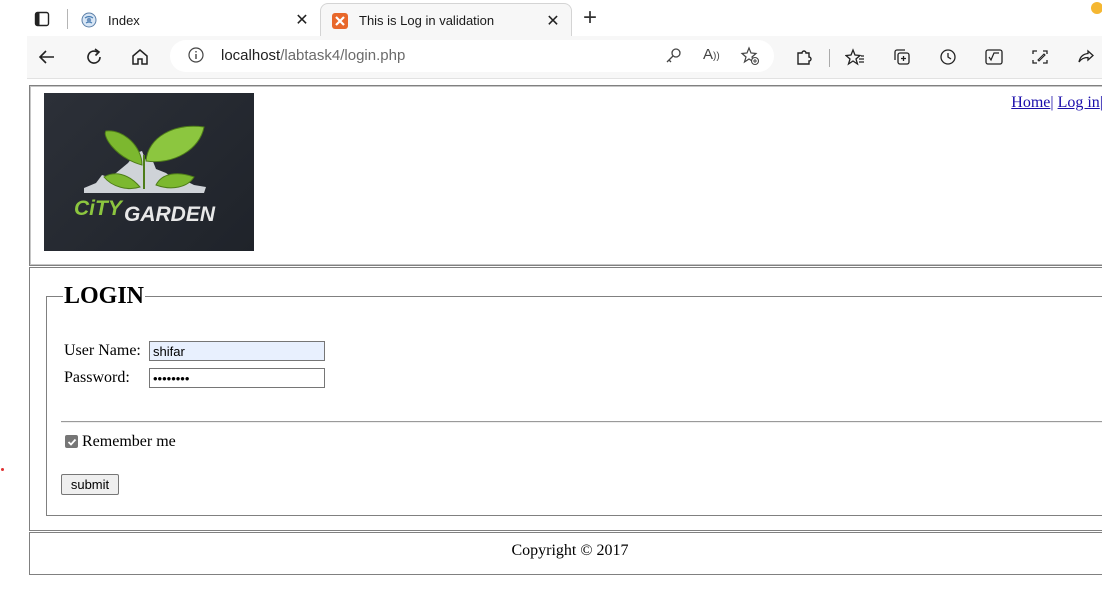 The height and width of the screenshot is (597, 1102). I want to click on tab-title: This is Log in validation, so click(427, 20).